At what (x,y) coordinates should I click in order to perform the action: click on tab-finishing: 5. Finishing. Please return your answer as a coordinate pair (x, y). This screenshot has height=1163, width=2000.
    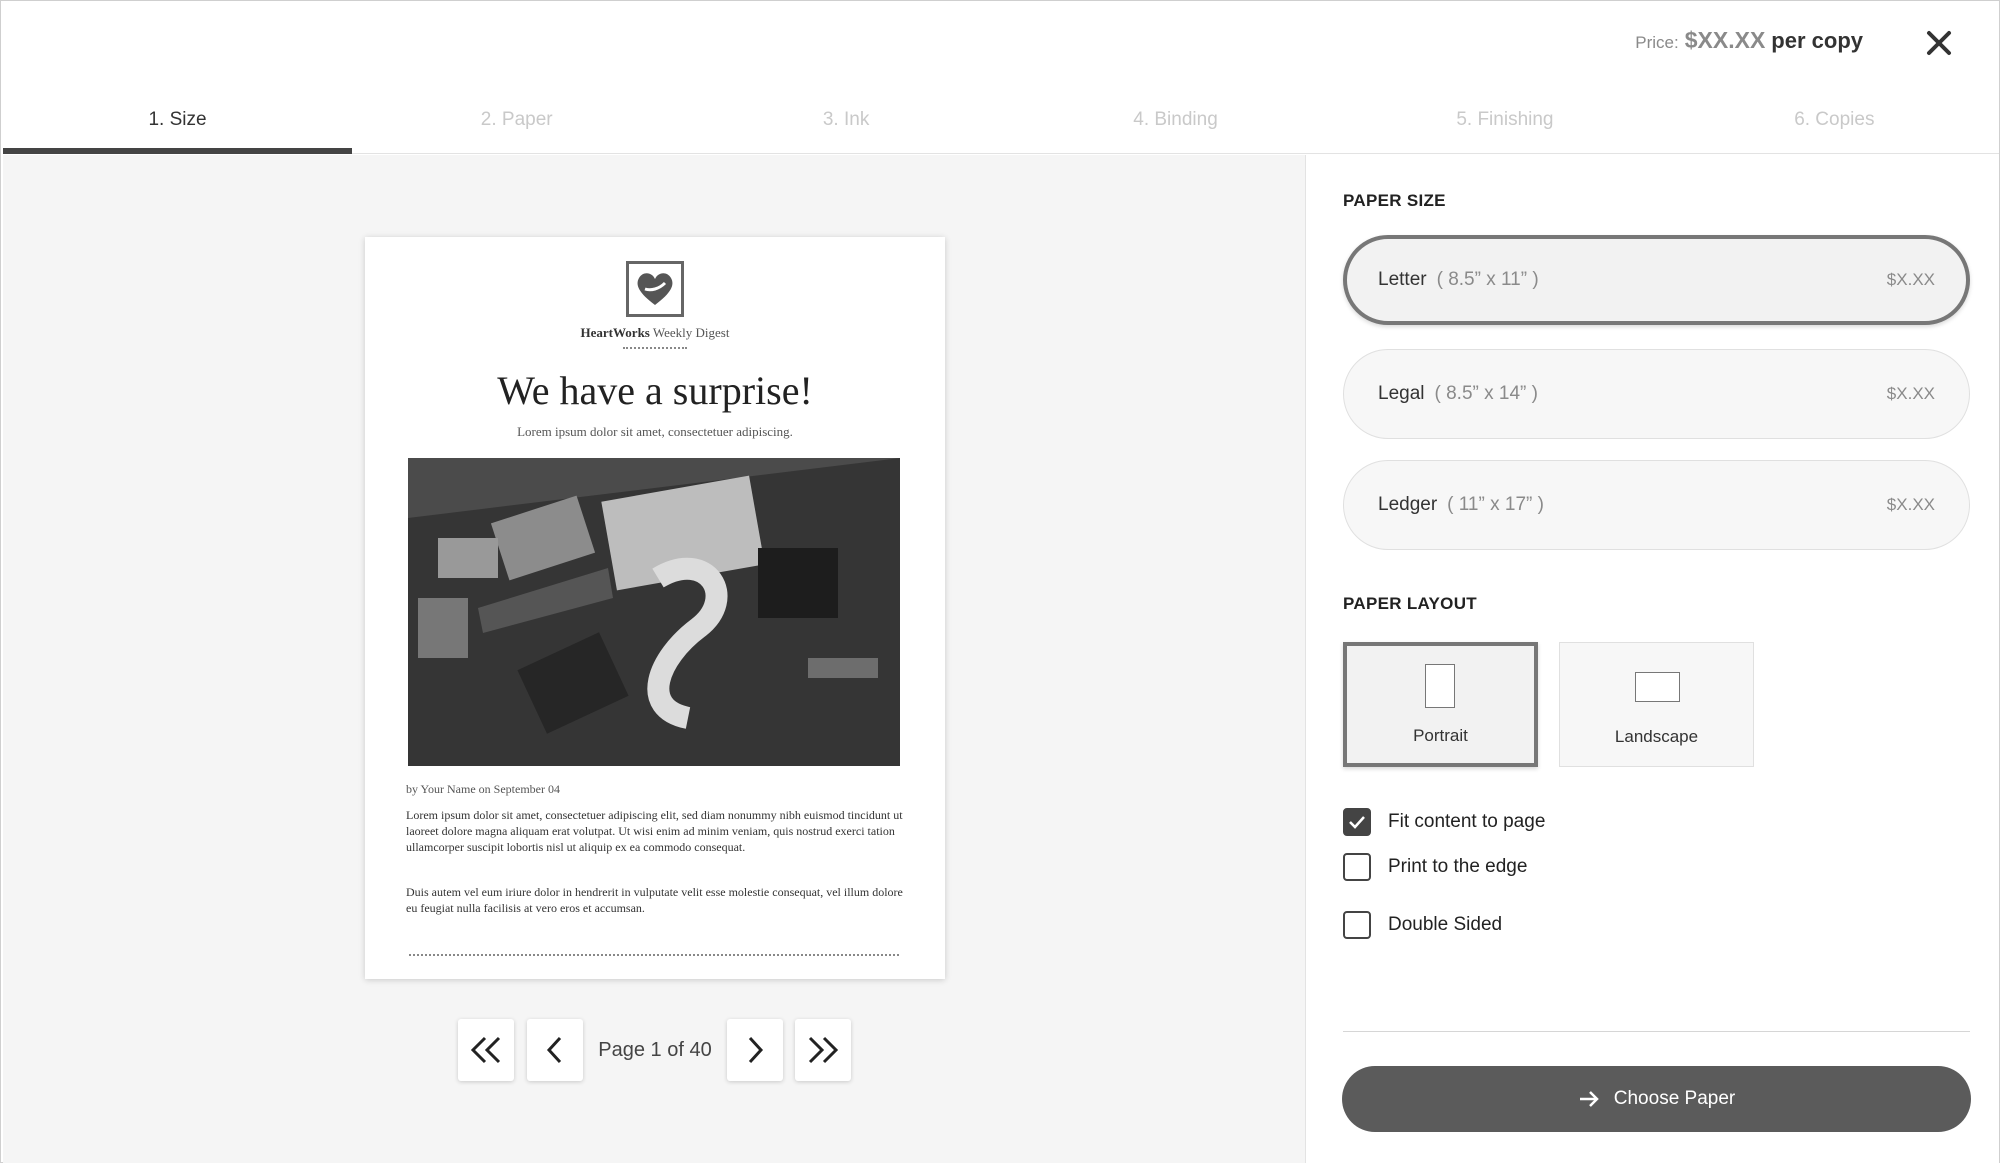
    Looking at the image, I should click on (1504, 125).